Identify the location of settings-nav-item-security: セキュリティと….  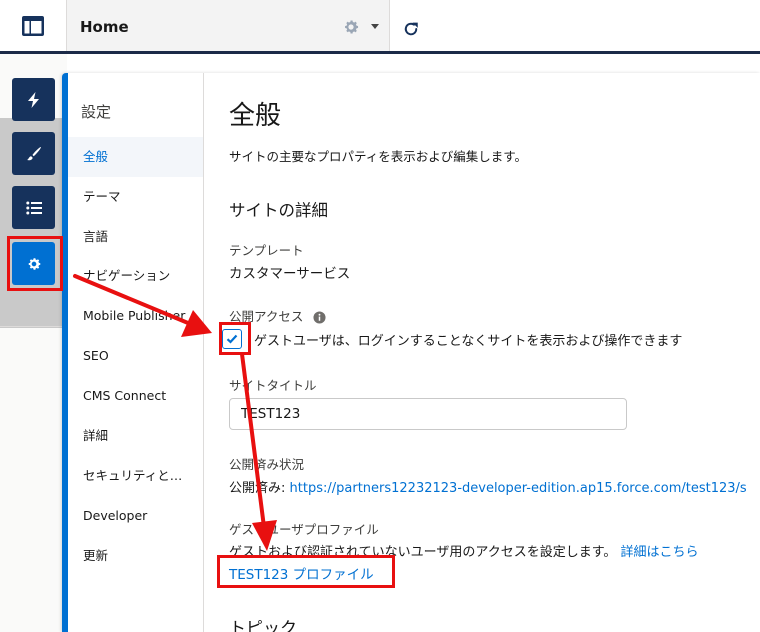
(135, 476).